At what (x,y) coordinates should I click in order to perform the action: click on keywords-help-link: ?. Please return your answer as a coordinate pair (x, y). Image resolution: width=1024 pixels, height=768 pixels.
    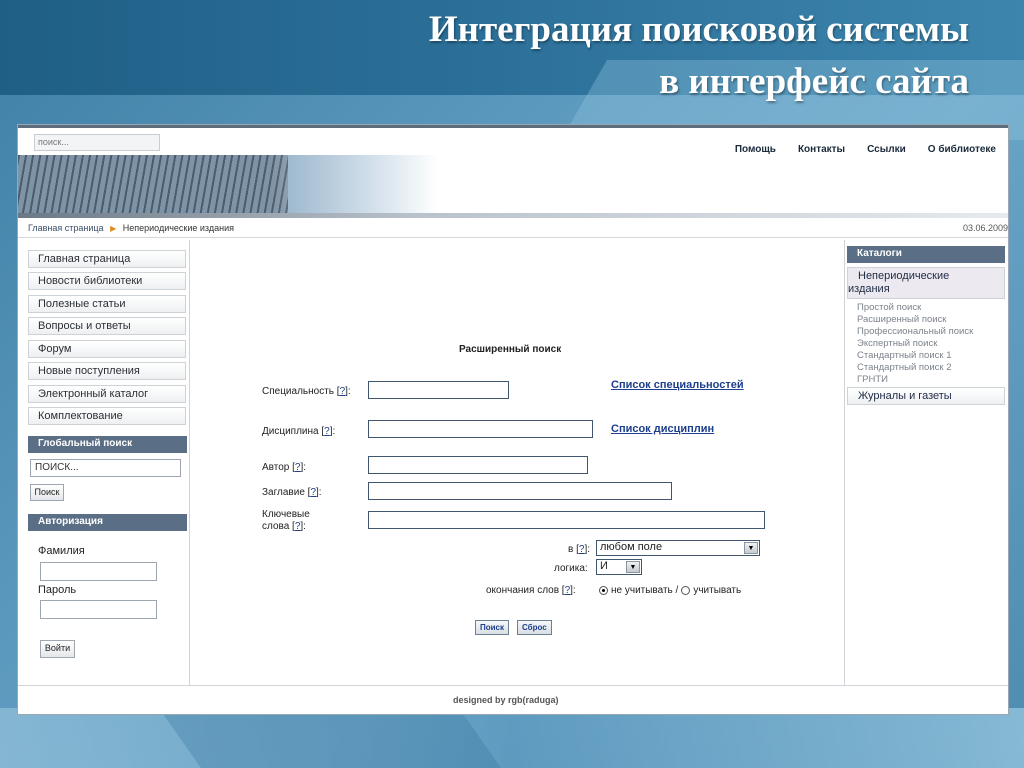
    Looking at the image, I should click on (298, 526).